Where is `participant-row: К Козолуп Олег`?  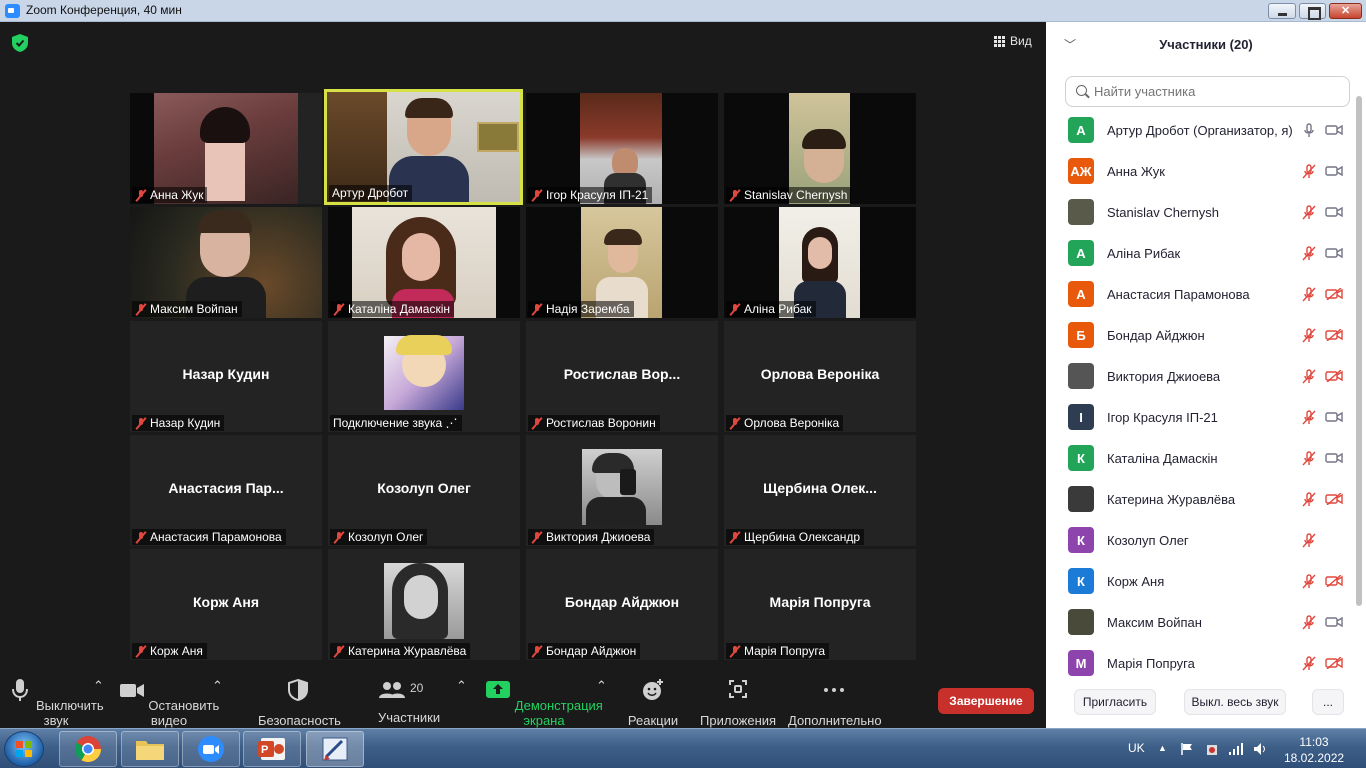 participant-row: К Козолуп Олег is located at coordinates (1201, 540).